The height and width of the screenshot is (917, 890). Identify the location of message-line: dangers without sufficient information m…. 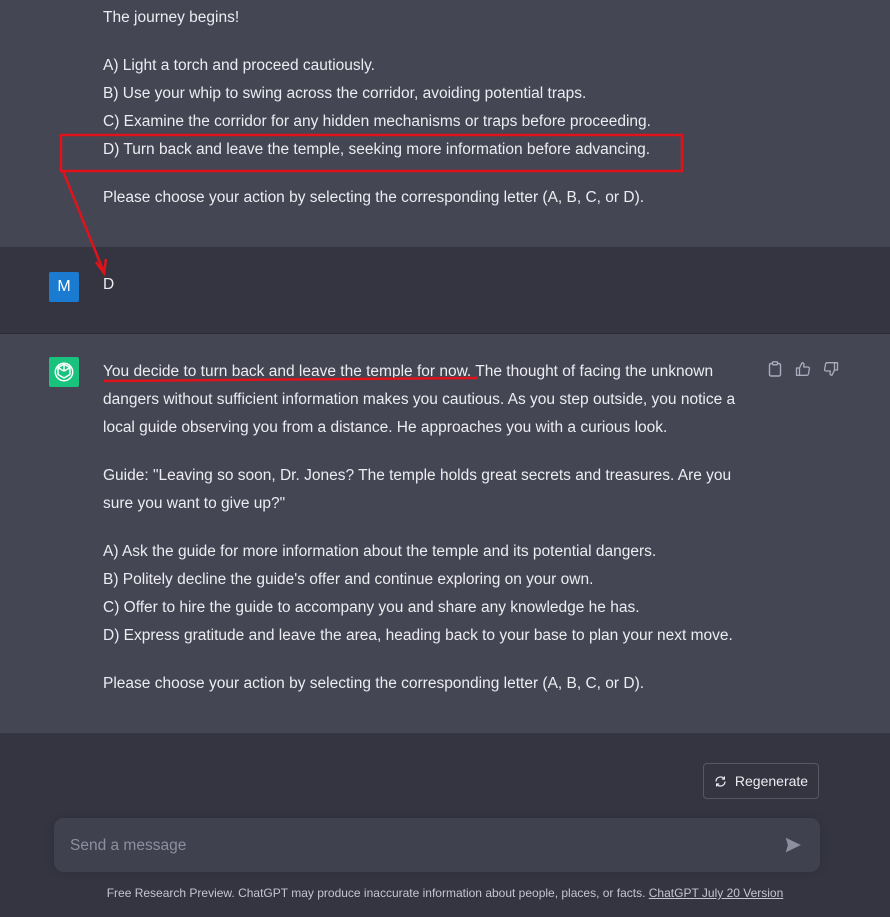
(419, 399).